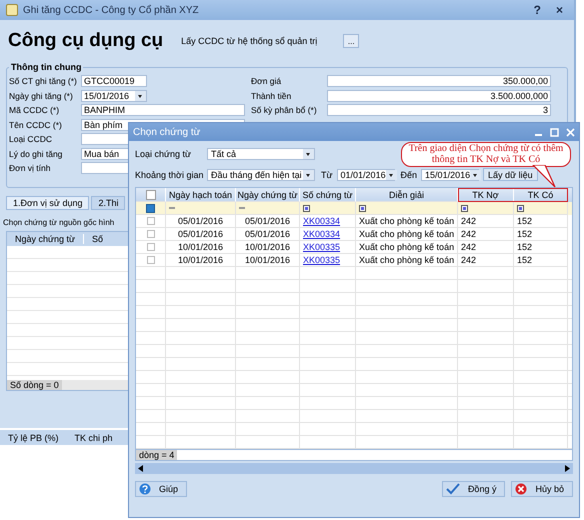 This screenshot has height=520, width=584. What do you see at coordinates (163, 153) in the screenshot?
I see `field-label: Loại chứng từ` at bounding box center [163, 153].